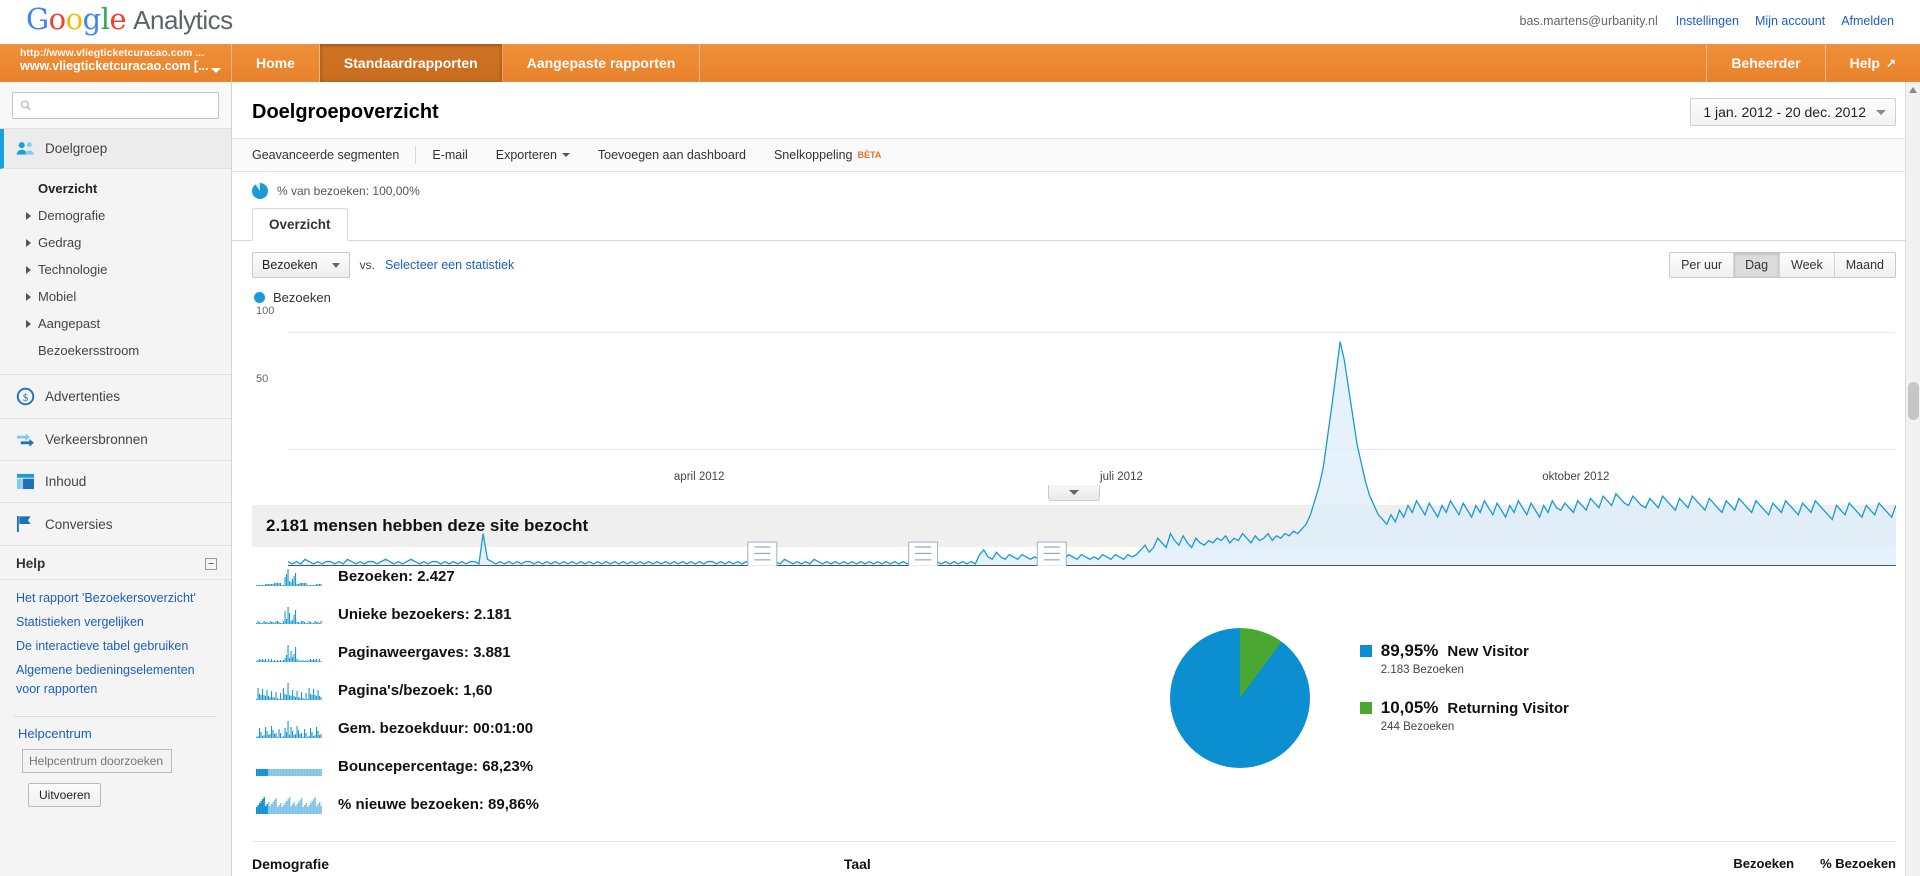  I want to click on settings-link: Instellingen, so click(1707, 21).